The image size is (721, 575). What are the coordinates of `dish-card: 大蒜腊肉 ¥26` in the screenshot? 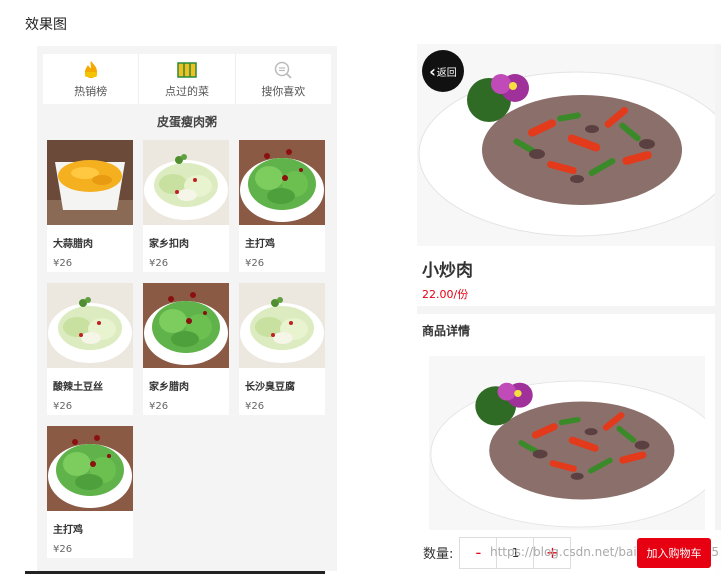 It's located at (90, 206).